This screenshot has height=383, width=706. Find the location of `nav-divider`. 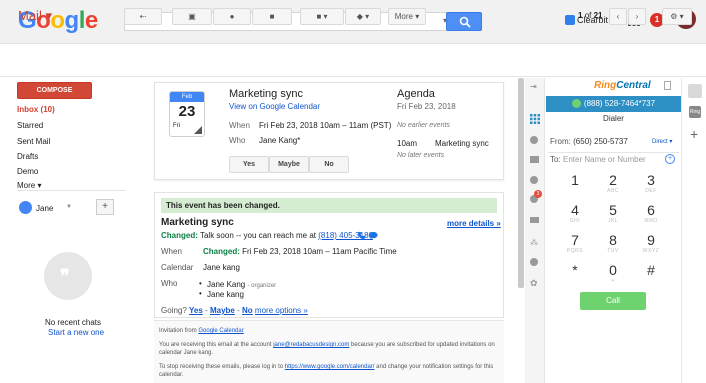

nav-divider is located at coordinates (71, 190).